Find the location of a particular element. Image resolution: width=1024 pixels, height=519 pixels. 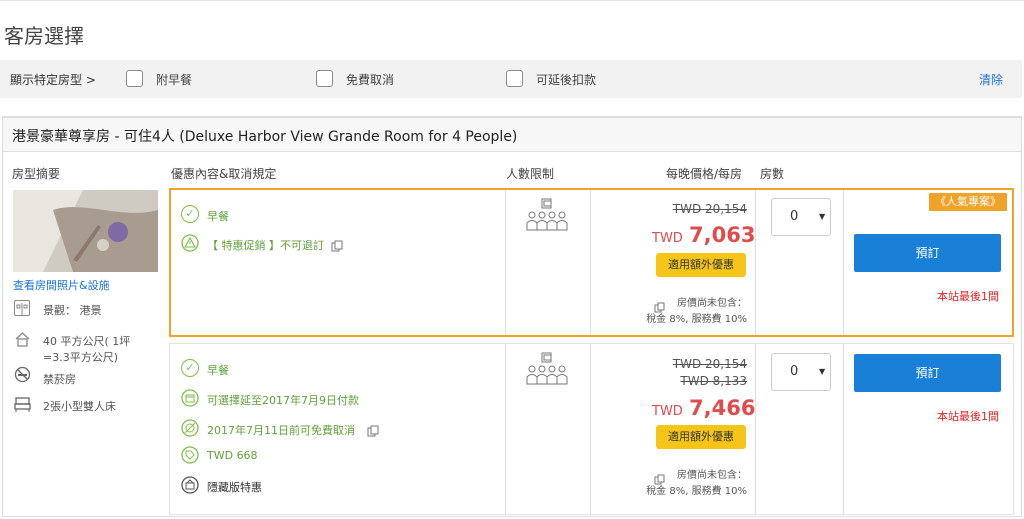

clear-filters-link: 清除 is located at coordinates (991, 79).